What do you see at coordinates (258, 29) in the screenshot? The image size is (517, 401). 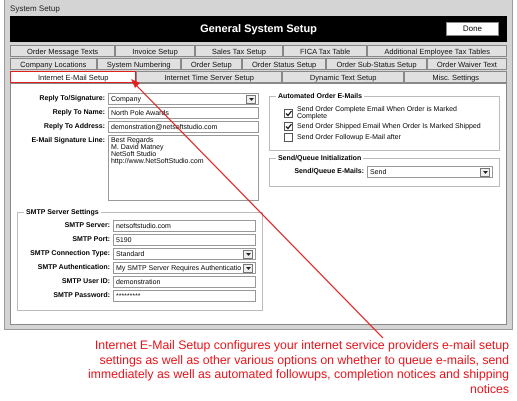 I see `header-title: General System Setup` at bounding box center [258, 29].